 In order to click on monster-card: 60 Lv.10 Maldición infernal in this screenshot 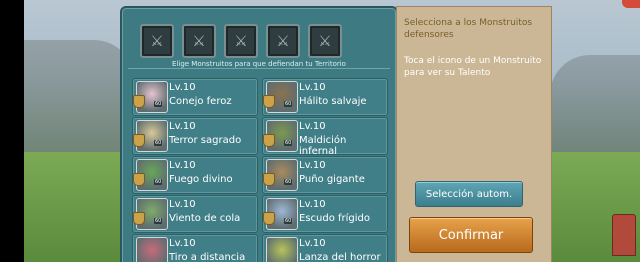, I will do `click(325, 137)`.